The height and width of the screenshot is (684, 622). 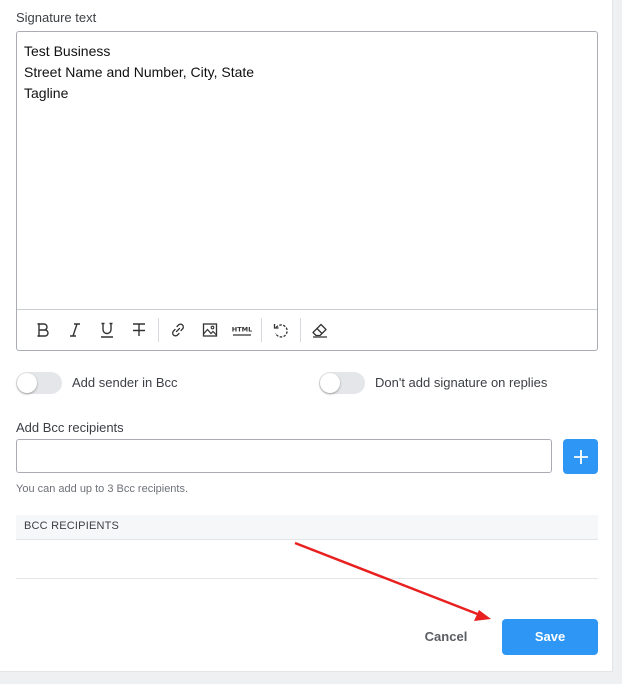 What do you see at coordinates (178, 330) in the screenshot?
I see `link-icon` at bounding box center [178, 330].